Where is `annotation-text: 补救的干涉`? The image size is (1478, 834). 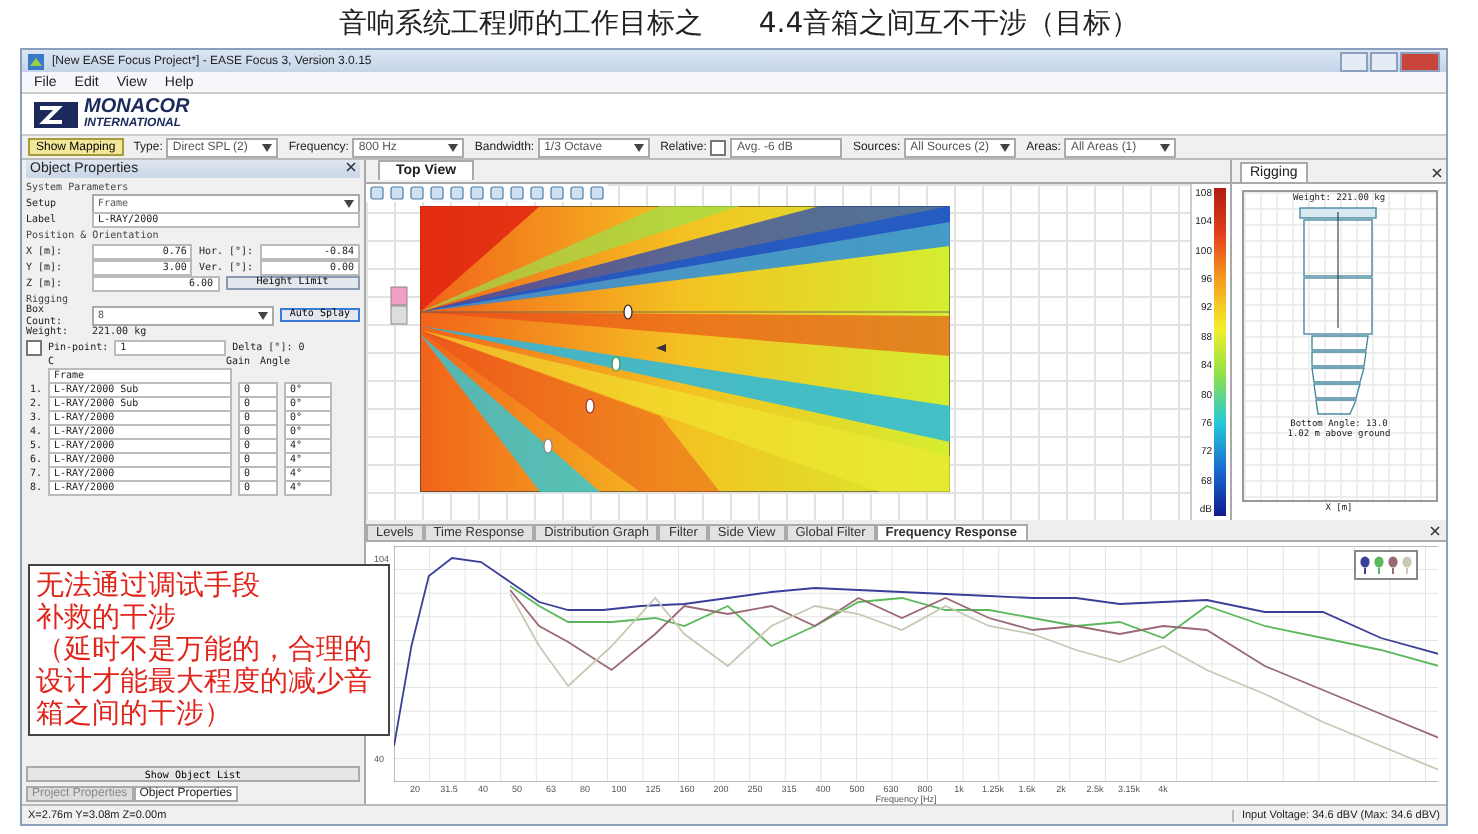 annotation-text: 补救的干涉 is located at coordinates (107, 618).